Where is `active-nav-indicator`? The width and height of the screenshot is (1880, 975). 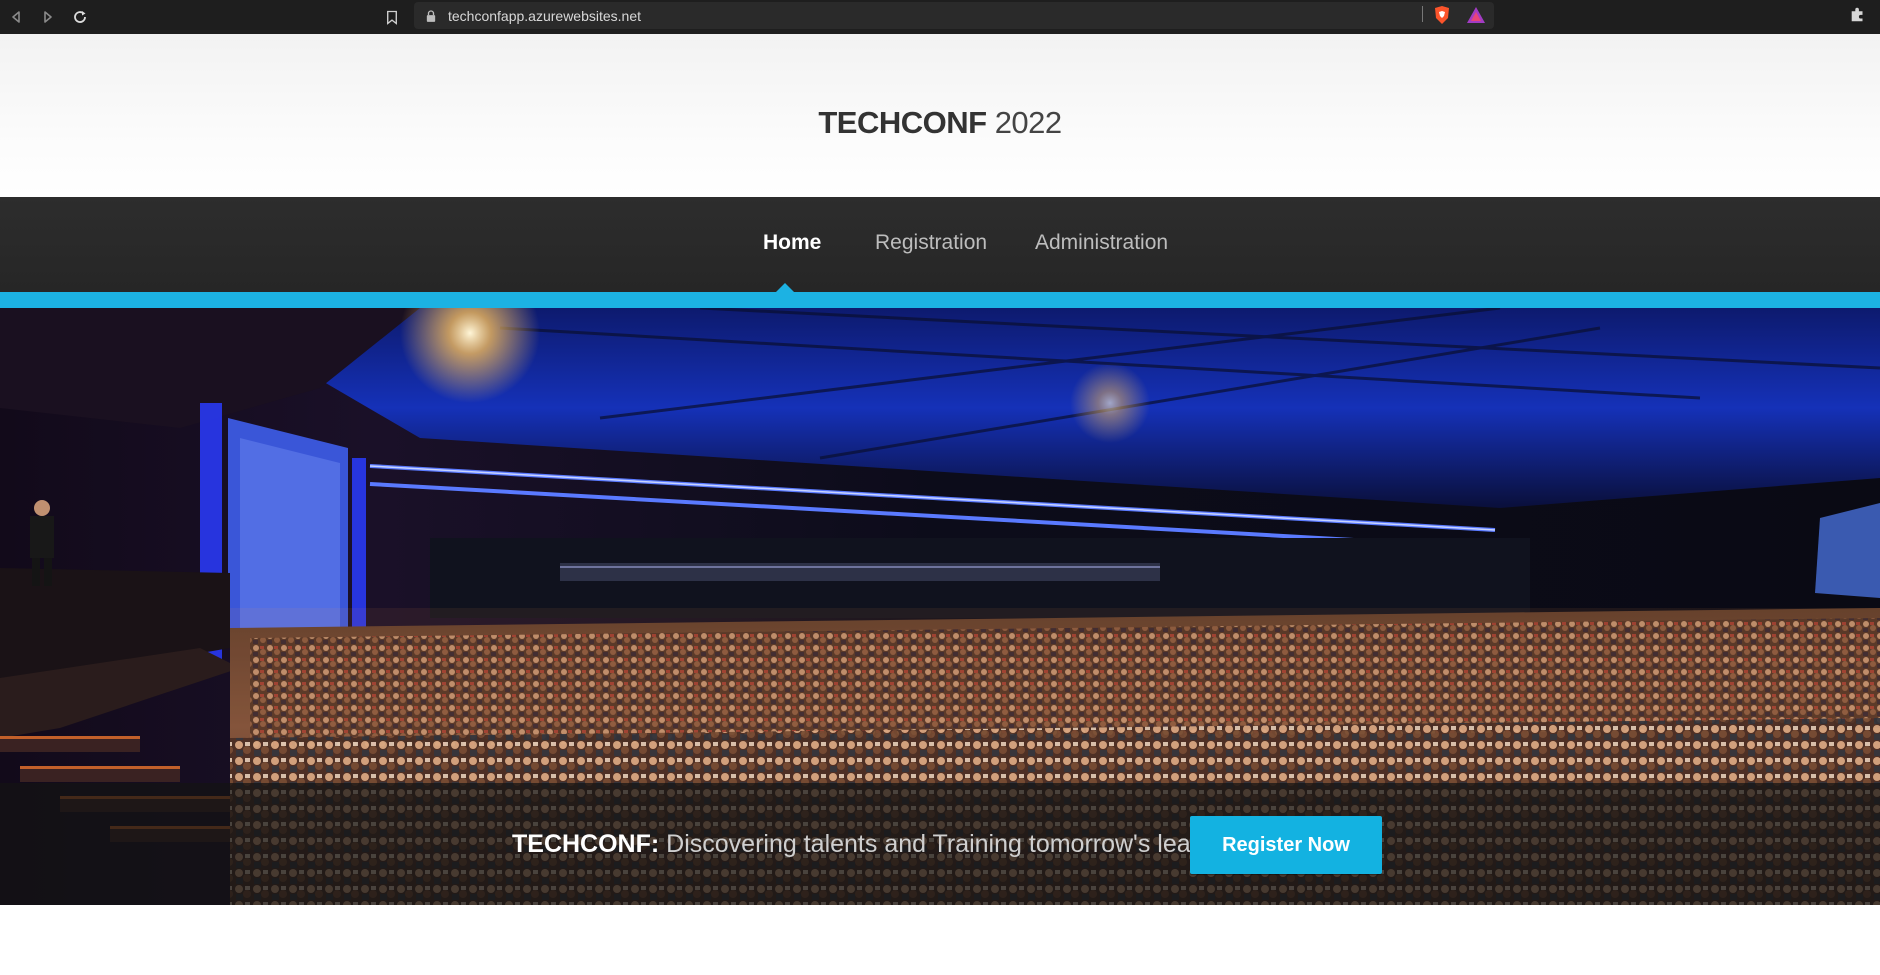 active-nav-indicator is located at coordinates (785, 287).